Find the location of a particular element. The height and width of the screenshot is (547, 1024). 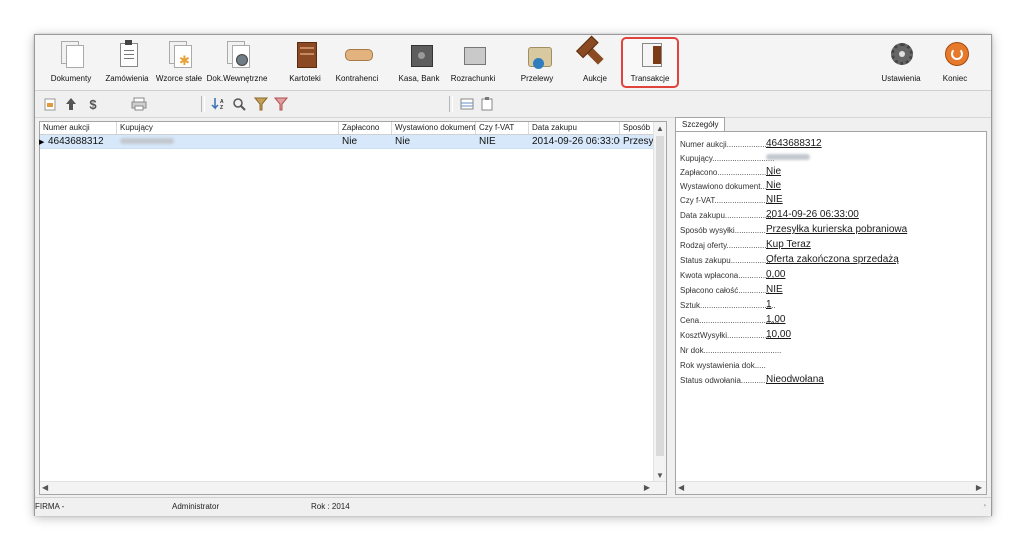

column-header: Sposób is located at coordinates (637, 128).